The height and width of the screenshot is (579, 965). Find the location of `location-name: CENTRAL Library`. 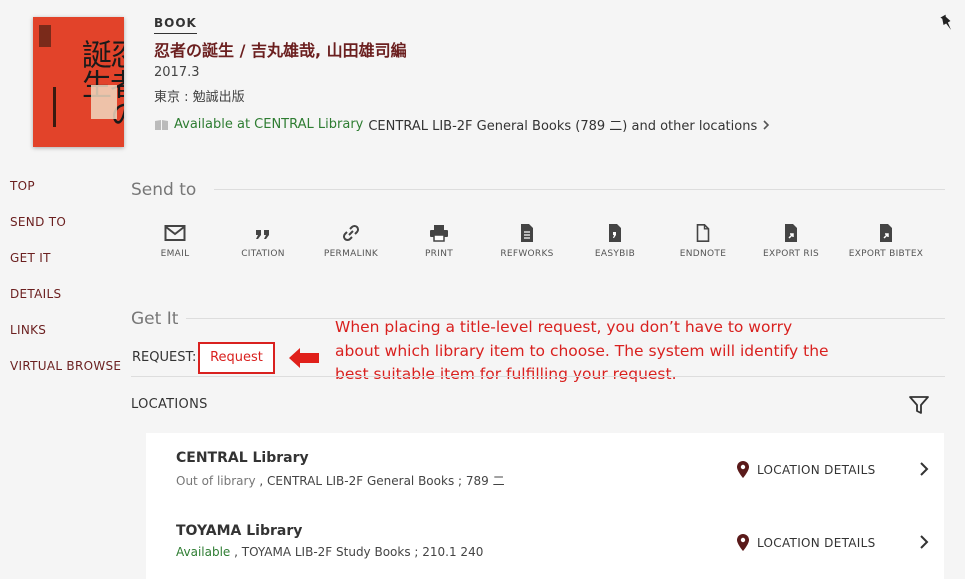

location-name: CENTRAL Library is located at coordinates (242, 458).